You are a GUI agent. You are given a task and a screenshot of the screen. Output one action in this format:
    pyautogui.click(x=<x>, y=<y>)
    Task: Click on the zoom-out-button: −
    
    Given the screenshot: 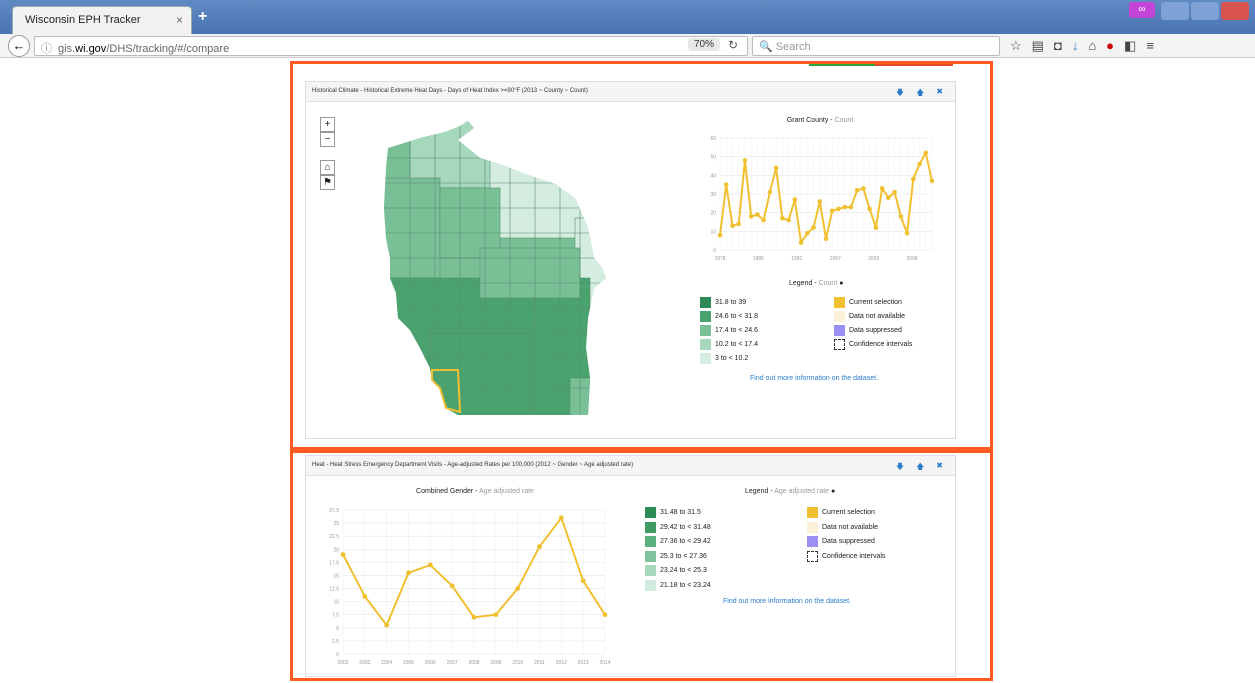 What is the action you would take?
    pyautogui.click(x=327, y=139)
    